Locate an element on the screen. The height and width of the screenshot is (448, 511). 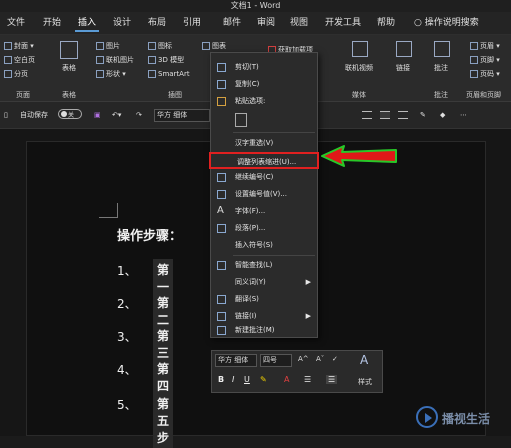
table-grid-icon is located at coordinates (69, 50).